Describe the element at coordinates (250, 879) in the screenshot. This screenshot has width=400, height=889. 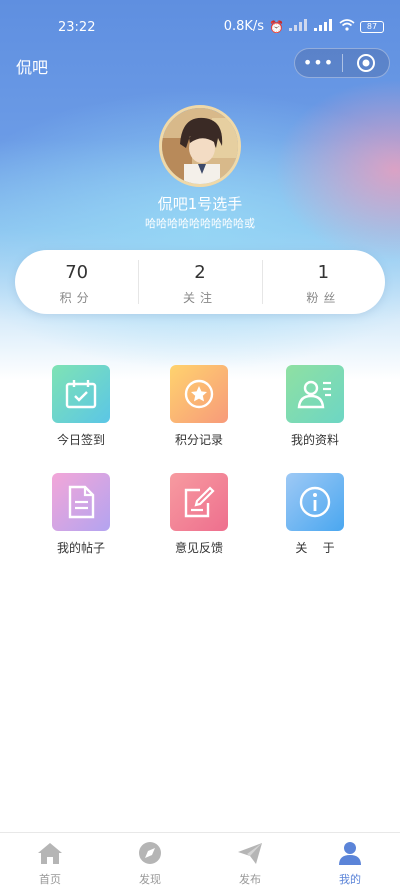
I see `nav-label: 发布` at that location.